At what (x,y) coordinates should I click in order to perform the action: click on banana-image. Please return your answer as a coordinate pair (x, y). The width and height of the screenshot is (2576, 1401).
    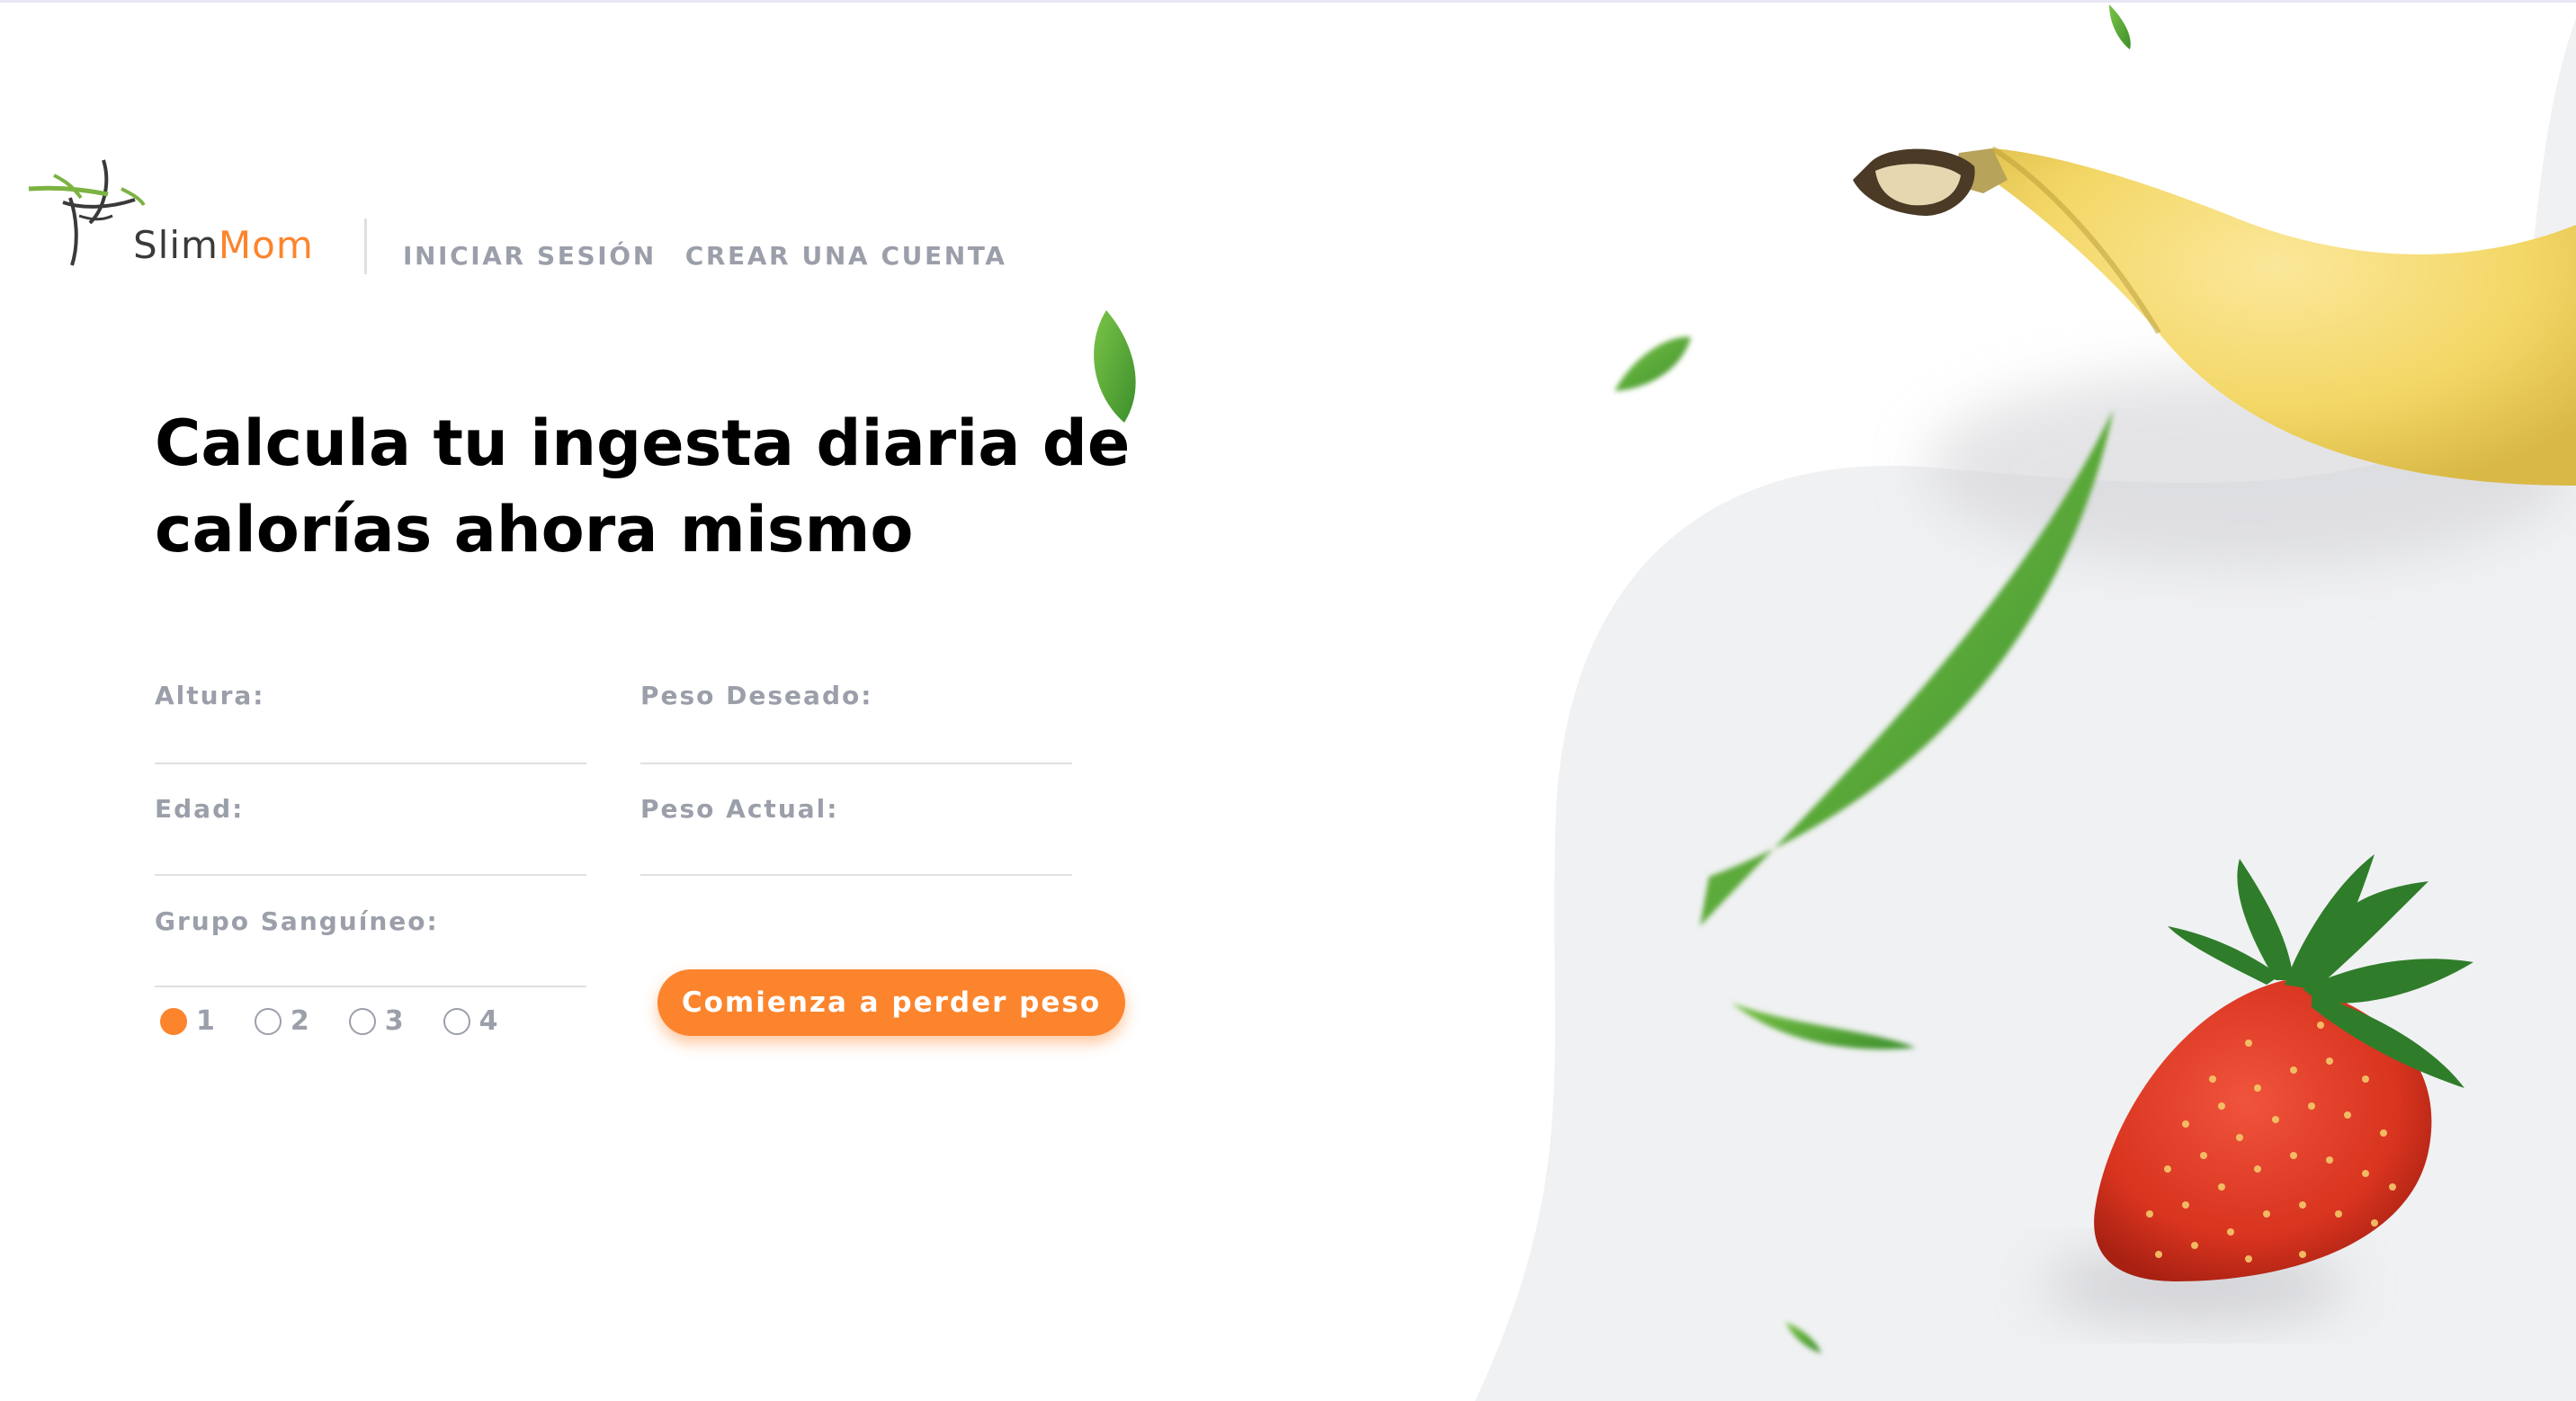
    Looking at the image, I should click on (2214, 316).